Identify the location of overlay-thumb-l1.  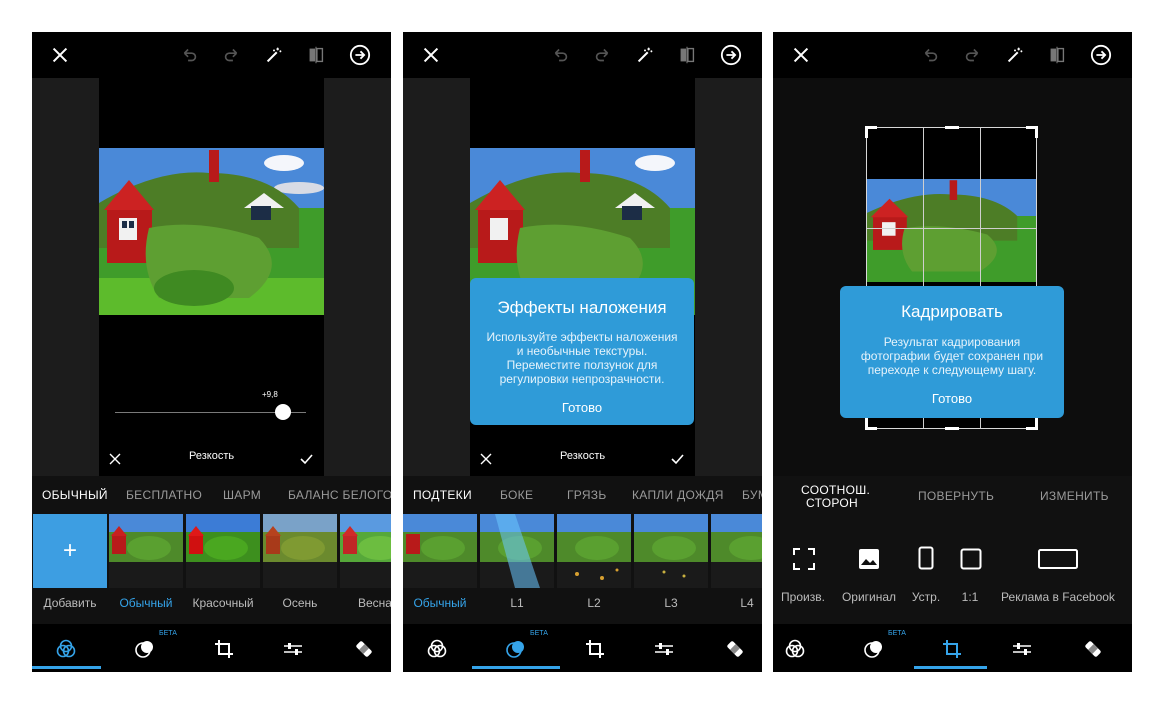
(517, 551).